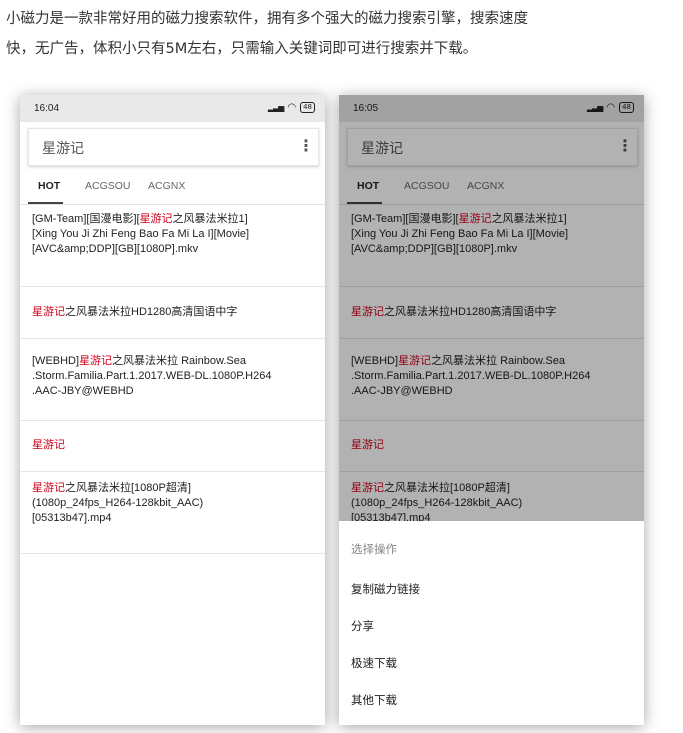  Describe the element at coordinates (374, 549) in the screenshot. I see `sheet-title: 选择操作` at that location.